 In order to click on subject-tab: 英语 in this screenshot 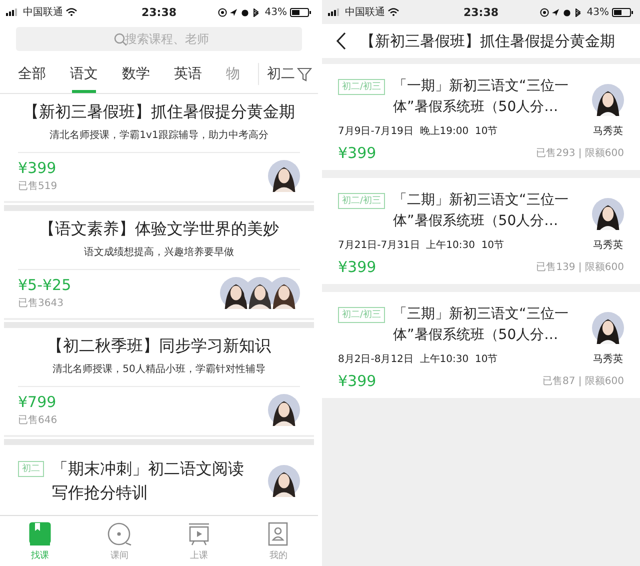, I will do `click(188, 74)`.